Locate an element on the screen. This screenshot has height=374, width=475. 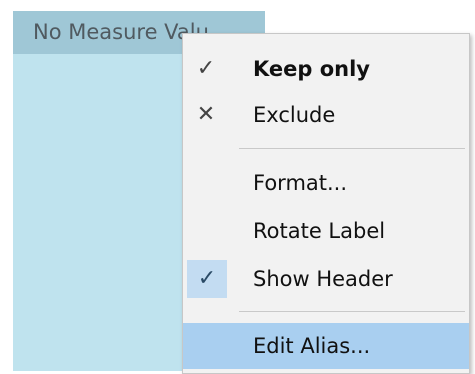
checked-state-icon: ✓ is located at coordinates (207, 278).